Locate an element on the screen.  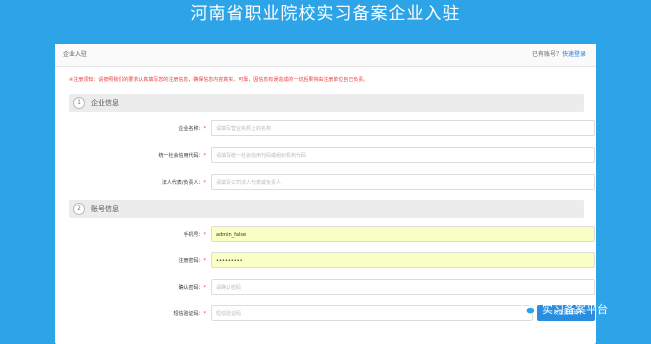
password-input: ••••••••• is located at coordinates (403, 260).